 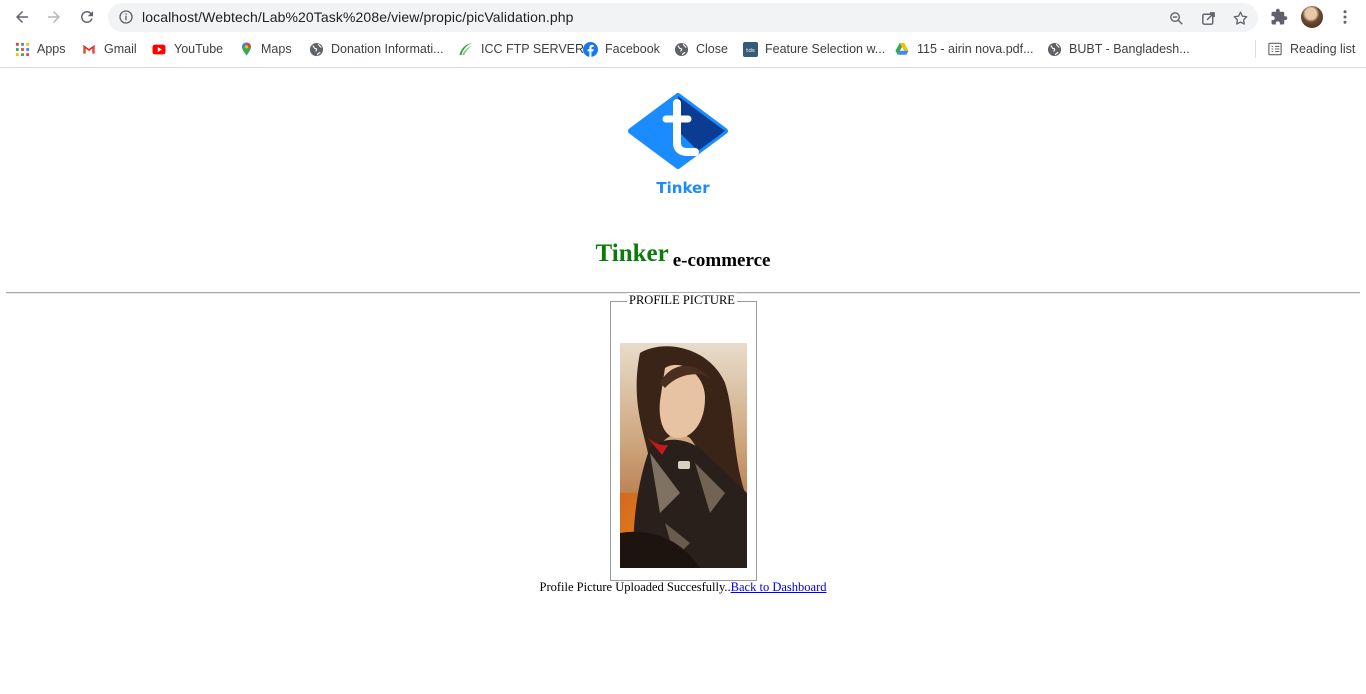 What do you see at coordinates (721, 260) in the screenshot?
I see `brand-subtitle: e-commerce` at bounding box center [721, 260].